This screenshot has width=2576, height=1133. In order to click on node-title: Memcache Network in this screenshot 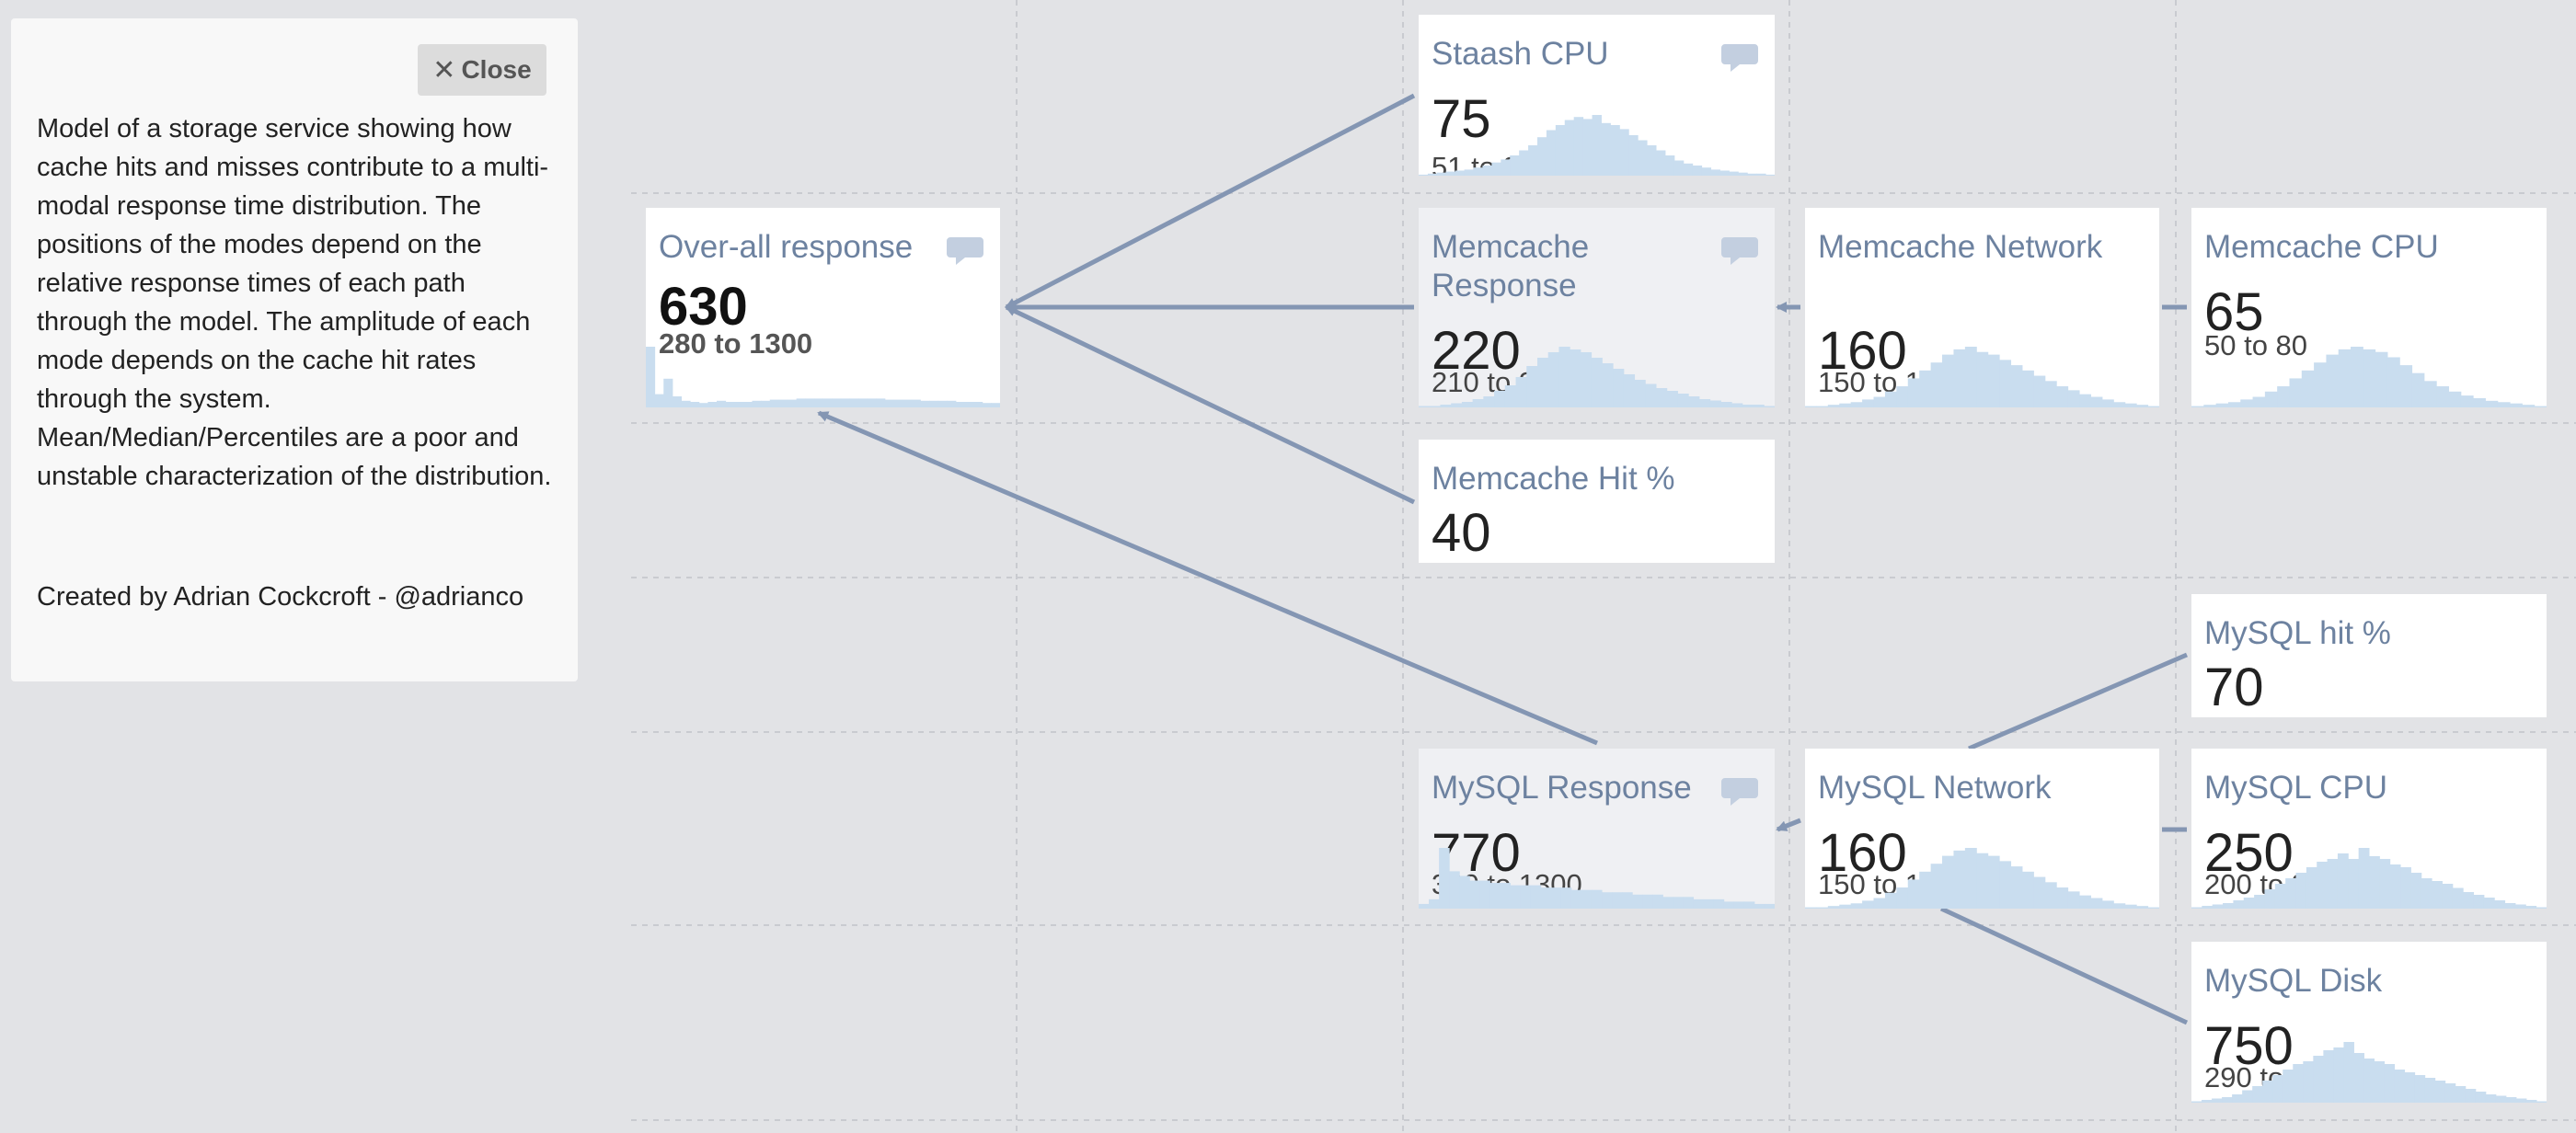, I will do `click(1960, 247)`.